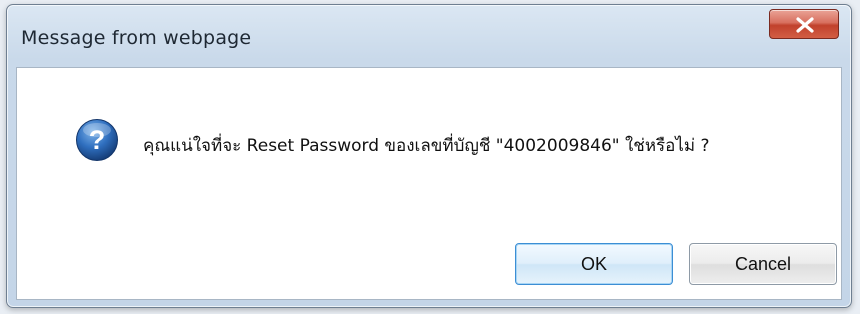 The width and height of the screenshot is (860, 314). I want to click on ok-button: OK, so click(594, 264).